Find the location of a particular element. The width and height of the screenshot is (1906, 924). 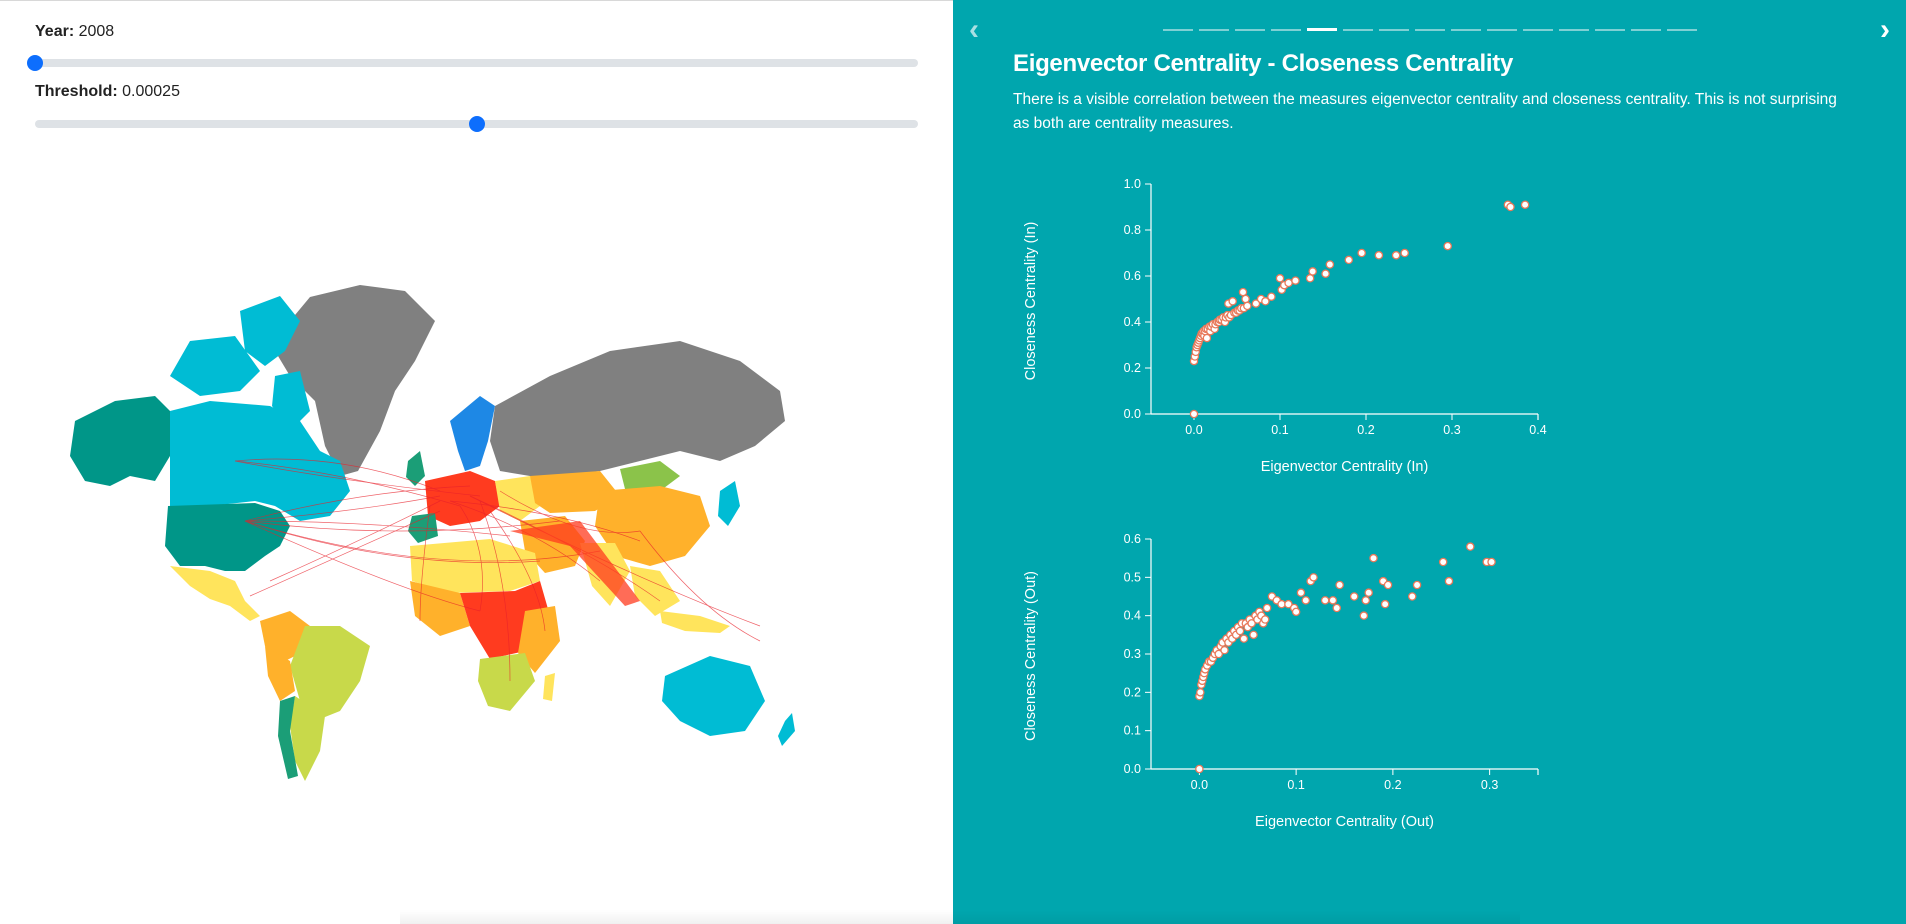

map-country-north-africa is located at coordinates (475, 566).